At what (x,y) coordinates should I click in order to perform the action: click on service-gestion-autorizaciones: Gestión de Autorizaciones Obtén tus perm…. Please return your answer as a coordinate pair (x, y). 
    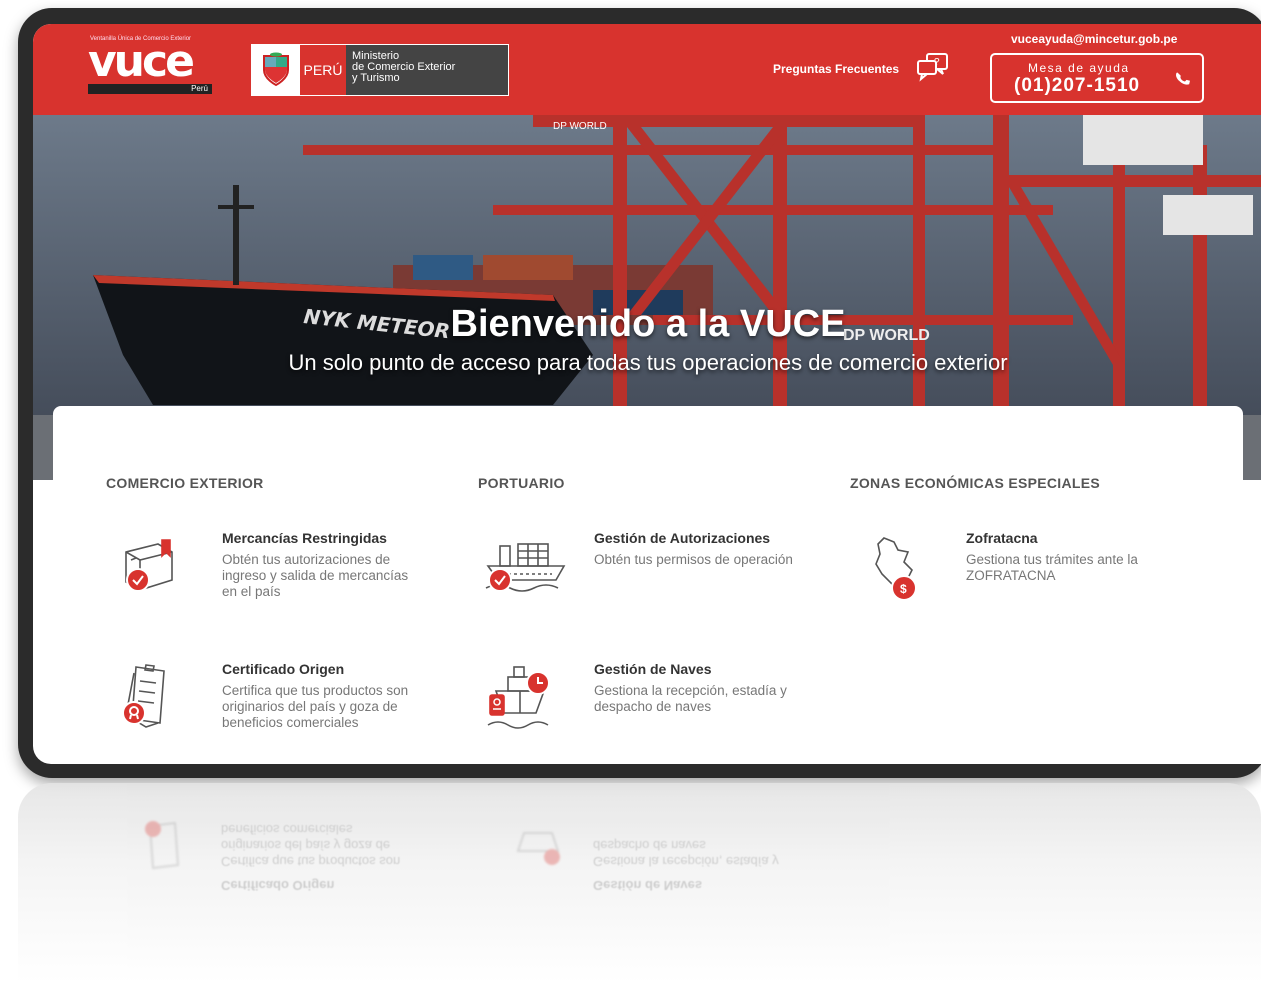
    Looking at the image, I should click on (643, 575).